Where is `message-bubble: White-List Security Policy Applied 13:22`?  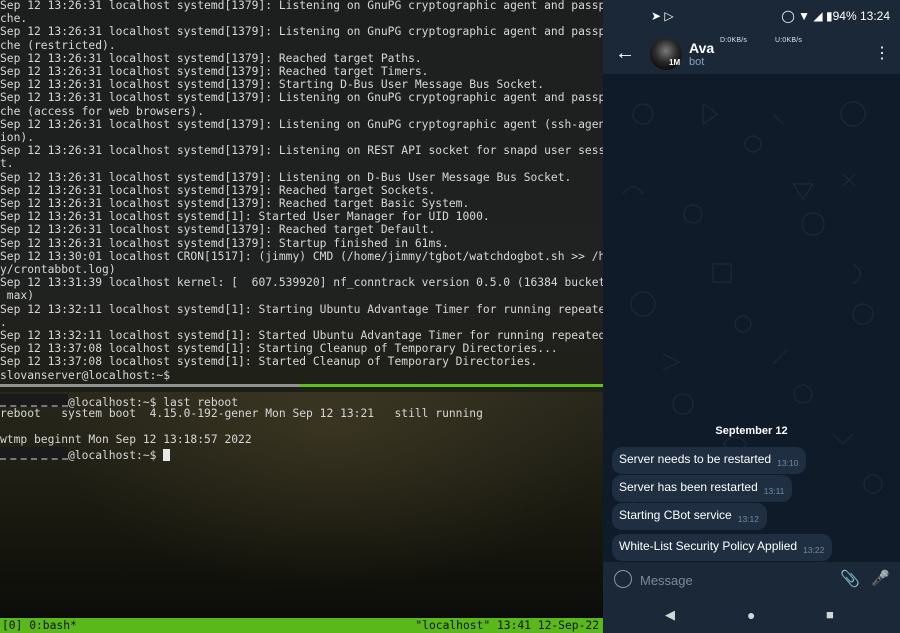 message-bubble: White-List Security Policy Applied 13:22 is located at coordinates (722, 547).